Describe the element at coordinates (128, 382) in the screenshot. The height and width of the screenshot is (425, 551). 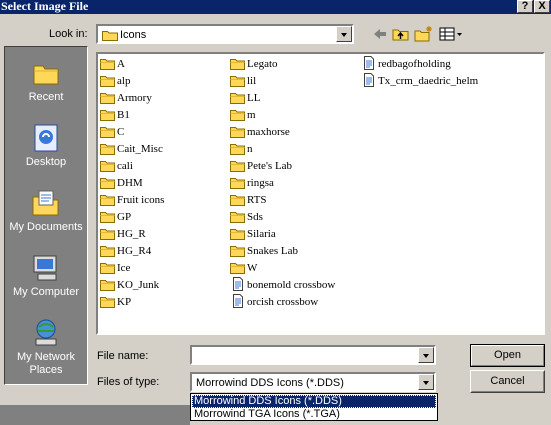
I see `files-of-type-label: Files of type:` at that location.